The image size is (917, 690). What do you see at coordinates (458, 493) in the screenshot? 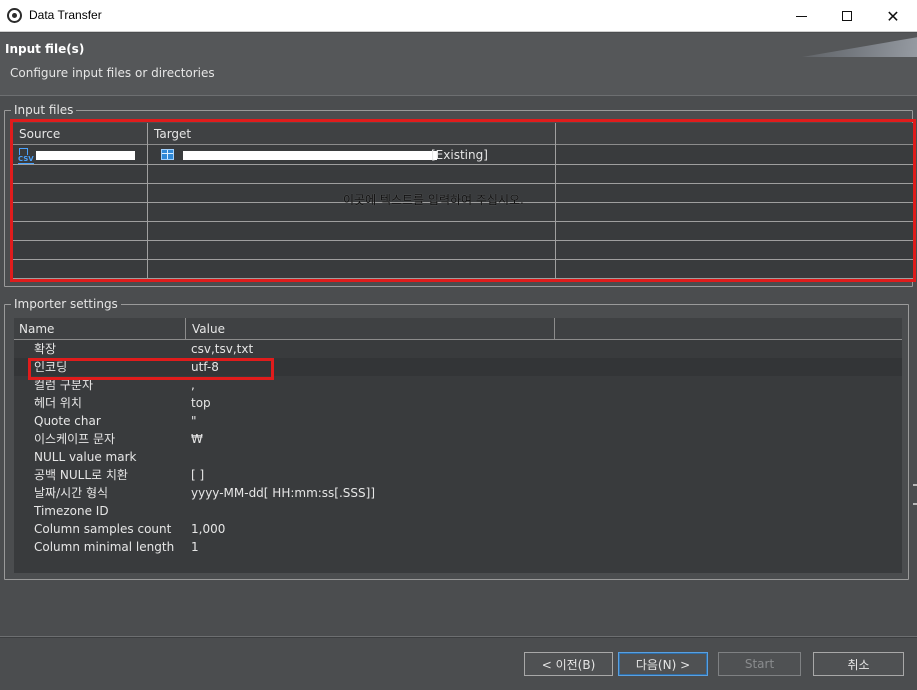
I see `settings-row-datetime-format: 날짜/시간 형식 yyyy-MM-dd[ HH:mm:ss[.SSS]]` at bounding box center [458, 493].